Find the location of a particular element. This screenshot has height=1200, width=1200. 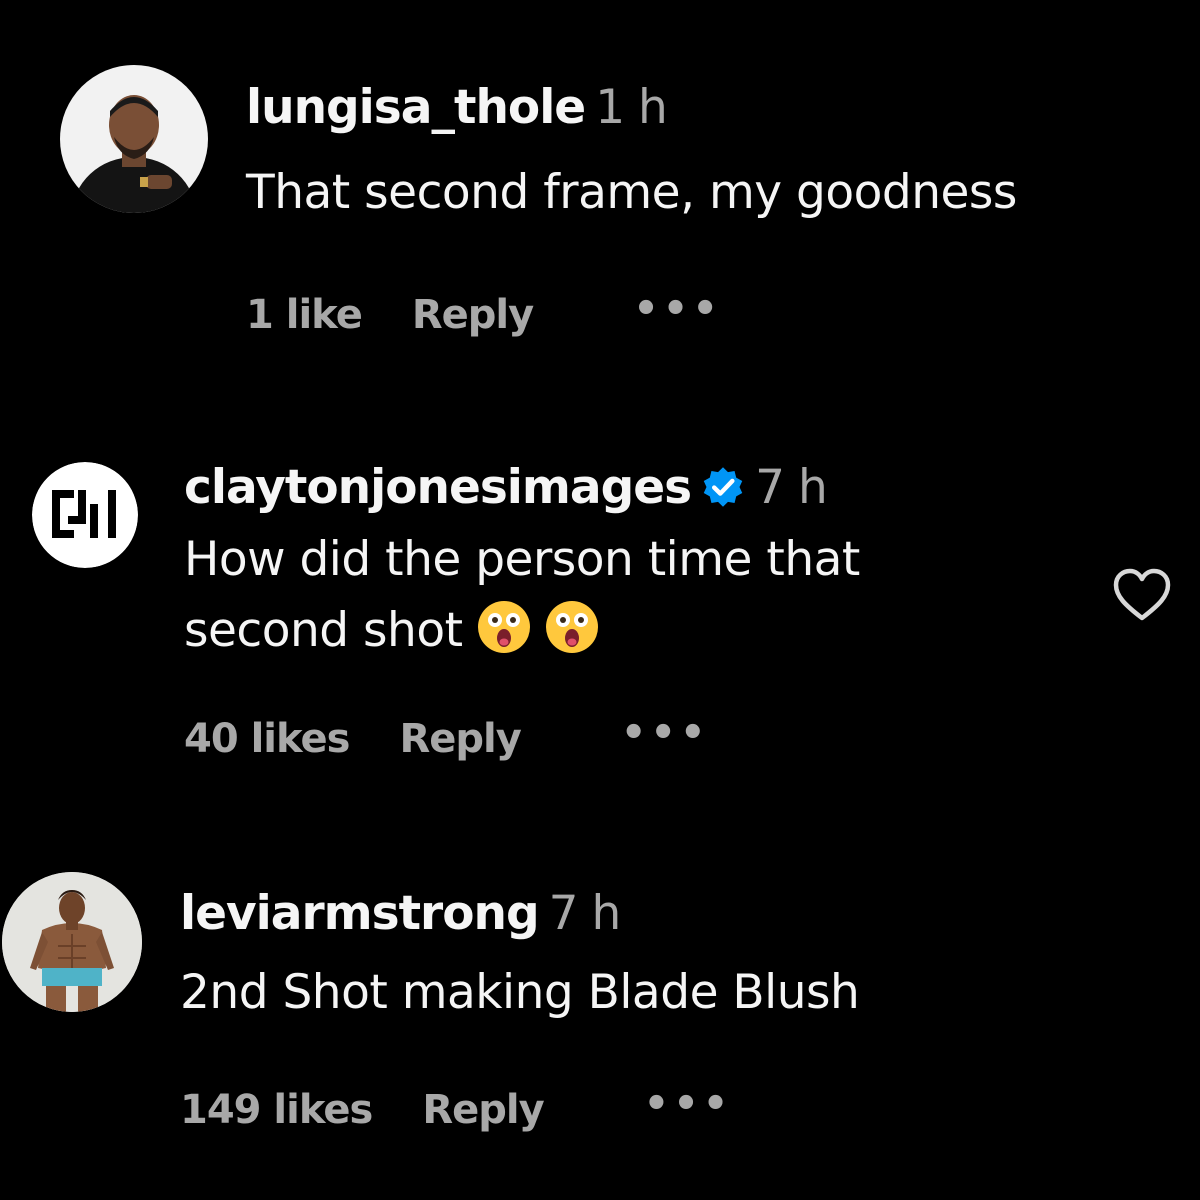

like-count: 1 like is located at coordinates (304, 315).